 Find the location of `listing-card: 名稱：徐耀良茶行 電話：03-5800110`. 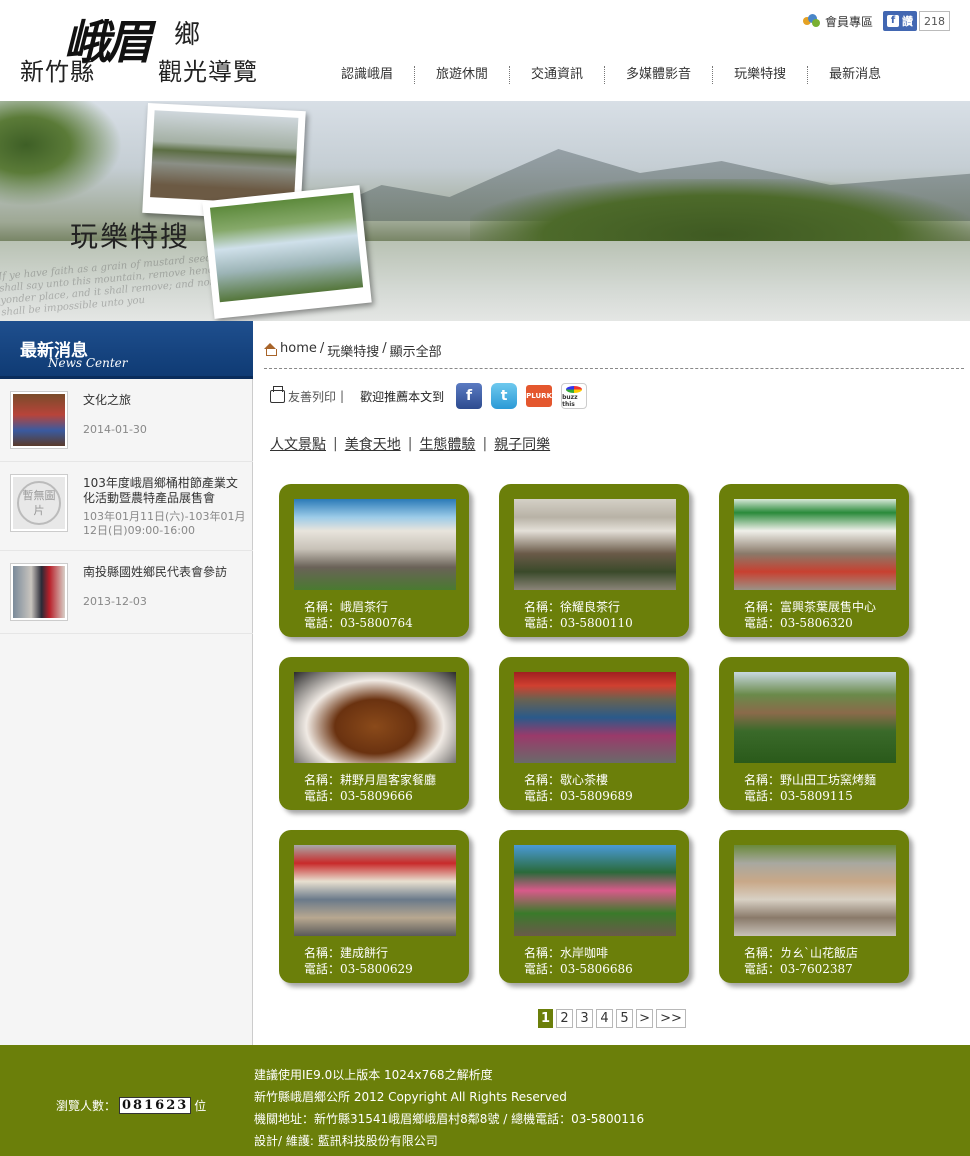

listing-card: 名稱：徐耀良茶行 電話：03-5800110 is located at coordinates (594, 560).